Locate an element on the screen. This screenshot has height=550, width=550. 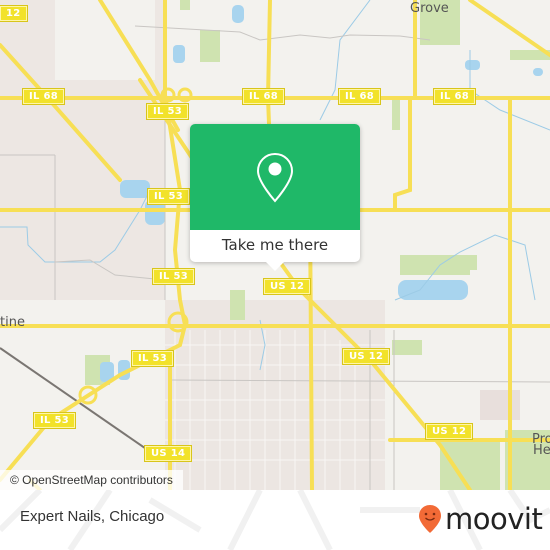
moovit-logo: moovit is located at coordinates (480, 519).